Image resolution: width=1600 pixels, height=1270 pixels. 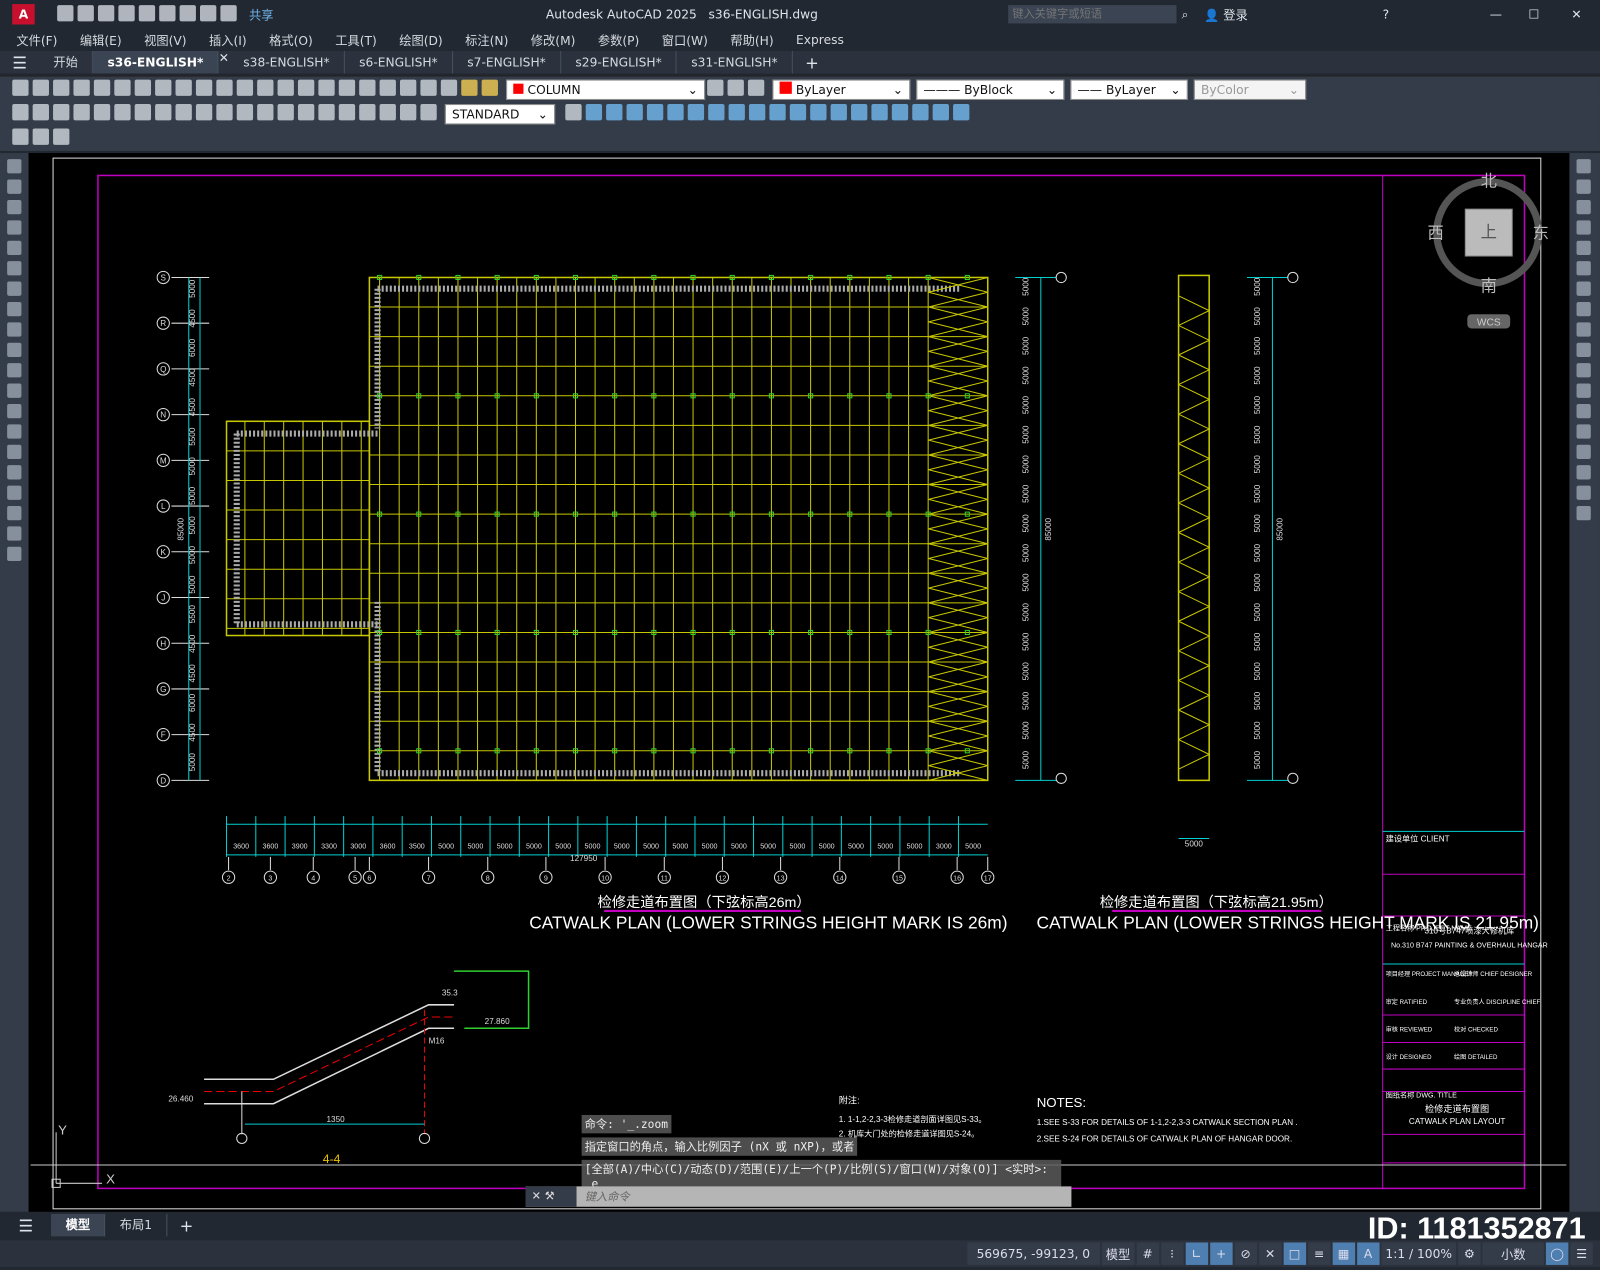 What do you see at coordinates (1513, 1253) in the screenshot?
I see `units-dropdown: 小数` at bounding box center [1513, 1253].